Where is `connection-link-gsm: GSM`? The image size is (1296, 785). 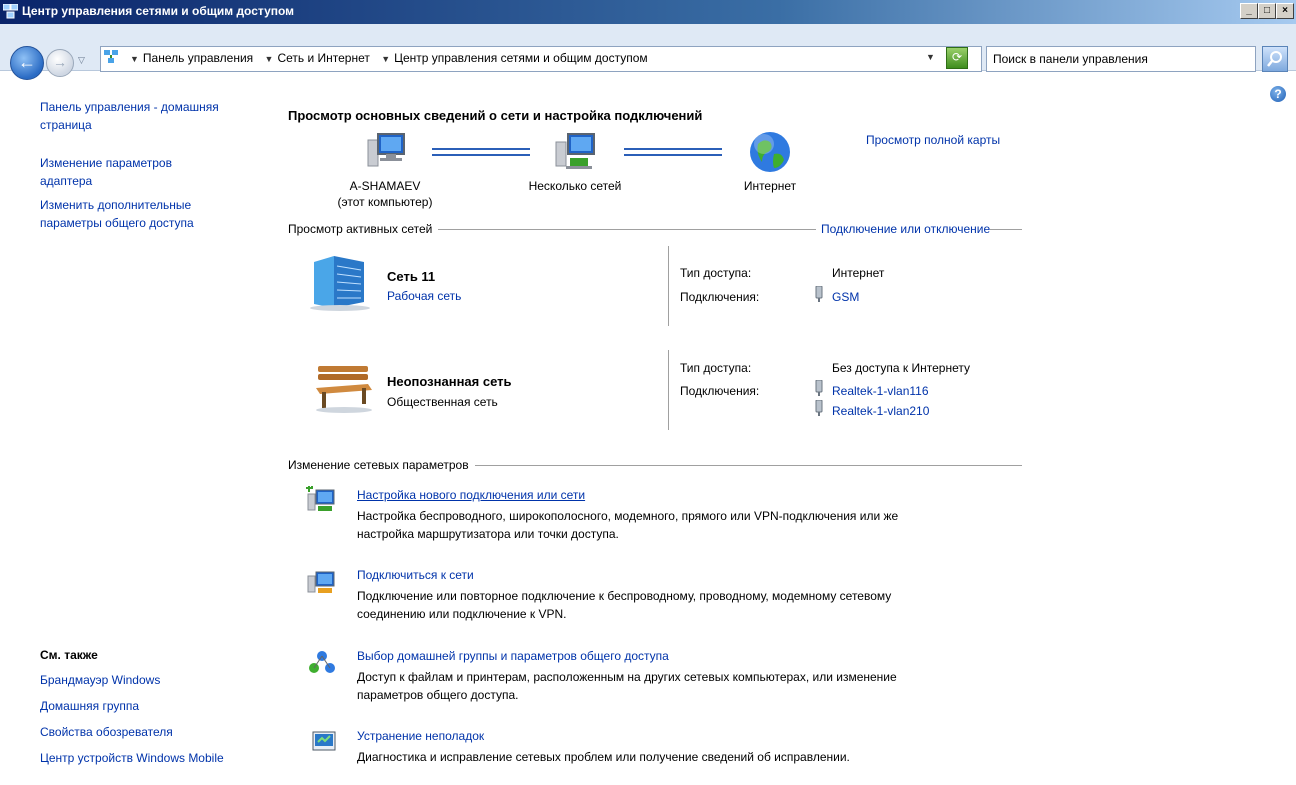 connection-link-gsm: GSM is located at coordinates (845, 297).